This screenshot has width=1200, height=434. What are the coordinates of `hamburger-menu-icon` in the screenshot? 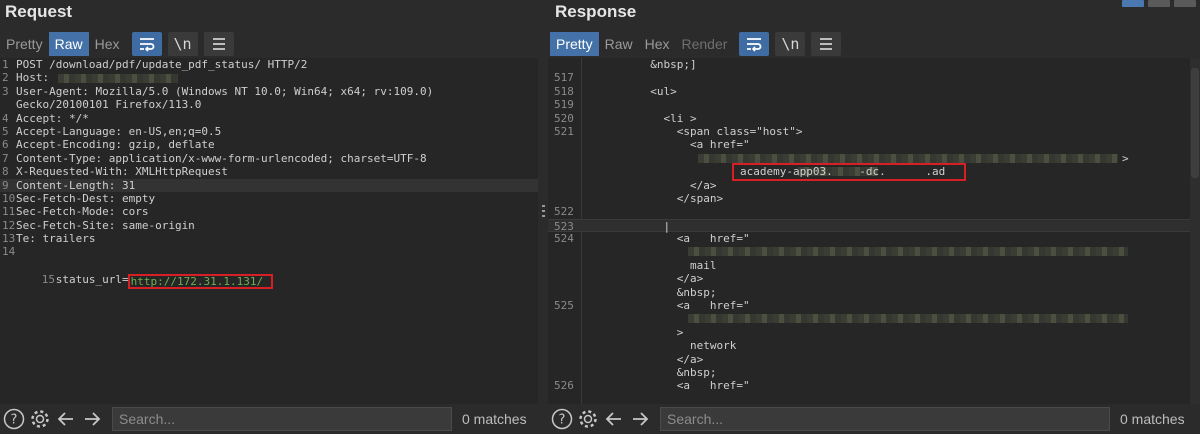 It's located at (218, 44).